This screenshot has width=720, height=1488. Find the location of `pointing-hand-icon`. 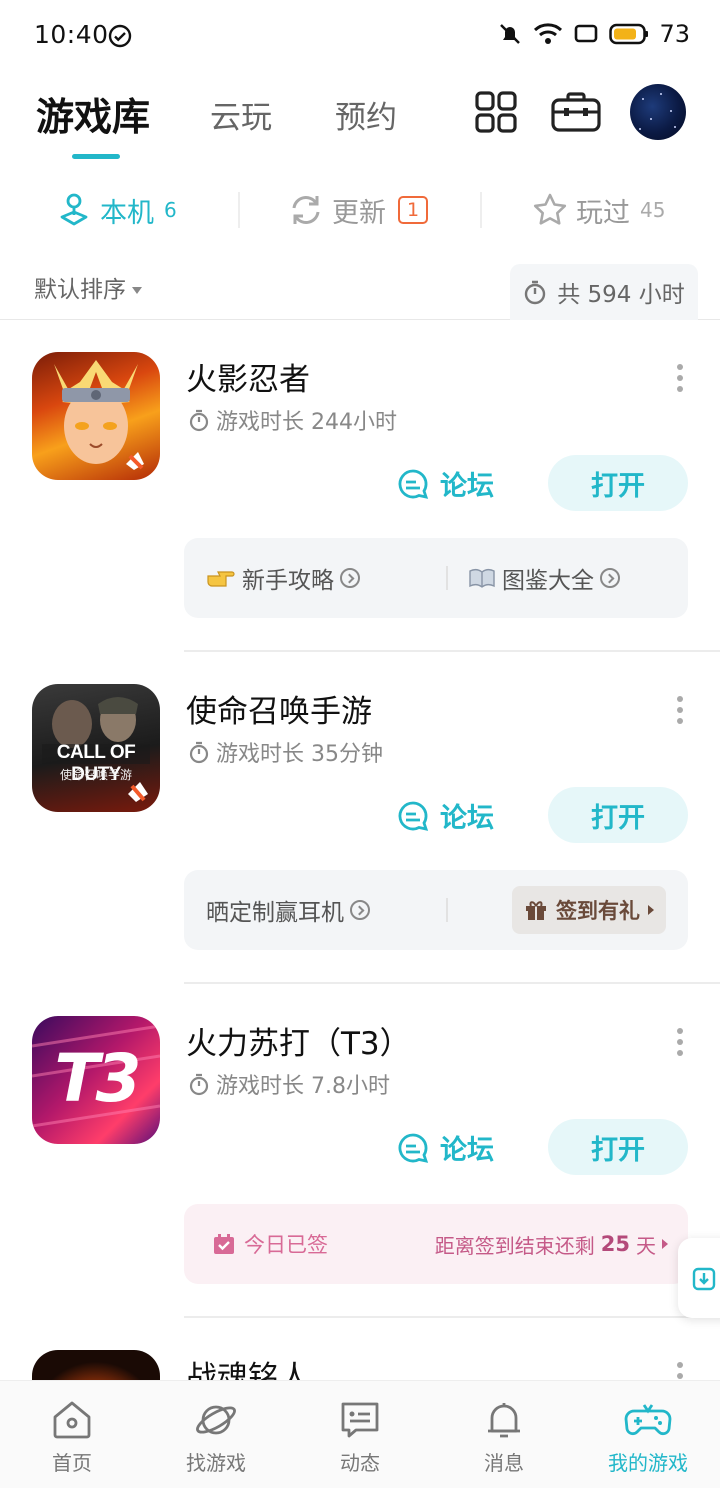

pointing-hand-icon is located at coordinates (221, 579).